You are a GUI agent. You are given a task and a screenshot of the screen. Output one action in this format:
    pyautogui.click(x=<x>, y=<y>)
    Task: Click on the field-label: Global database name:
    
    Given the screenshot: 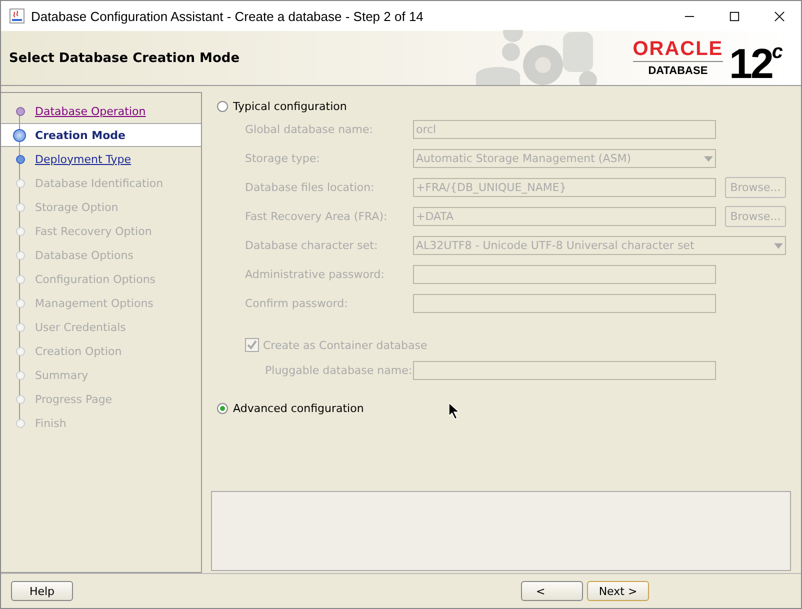 What is the action you would take?
    pyautogui.click(x=309, y=129)
    